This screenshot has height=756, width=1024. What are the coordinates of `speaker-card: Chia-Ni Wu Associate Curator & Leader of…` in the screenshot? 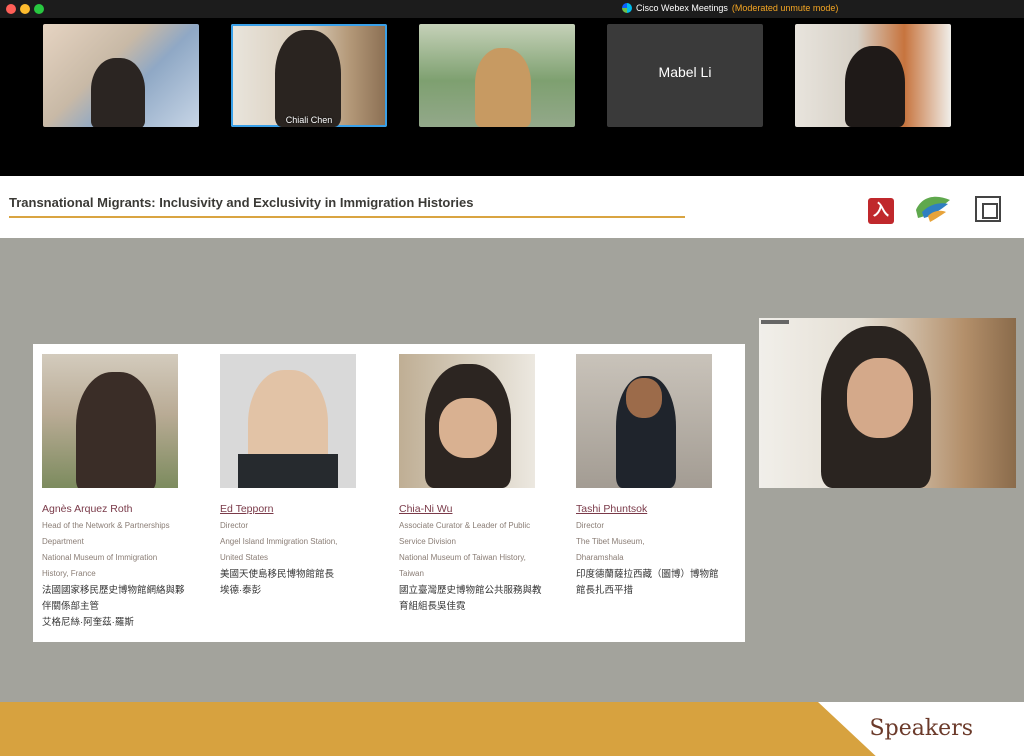 It's located at (484, 484).